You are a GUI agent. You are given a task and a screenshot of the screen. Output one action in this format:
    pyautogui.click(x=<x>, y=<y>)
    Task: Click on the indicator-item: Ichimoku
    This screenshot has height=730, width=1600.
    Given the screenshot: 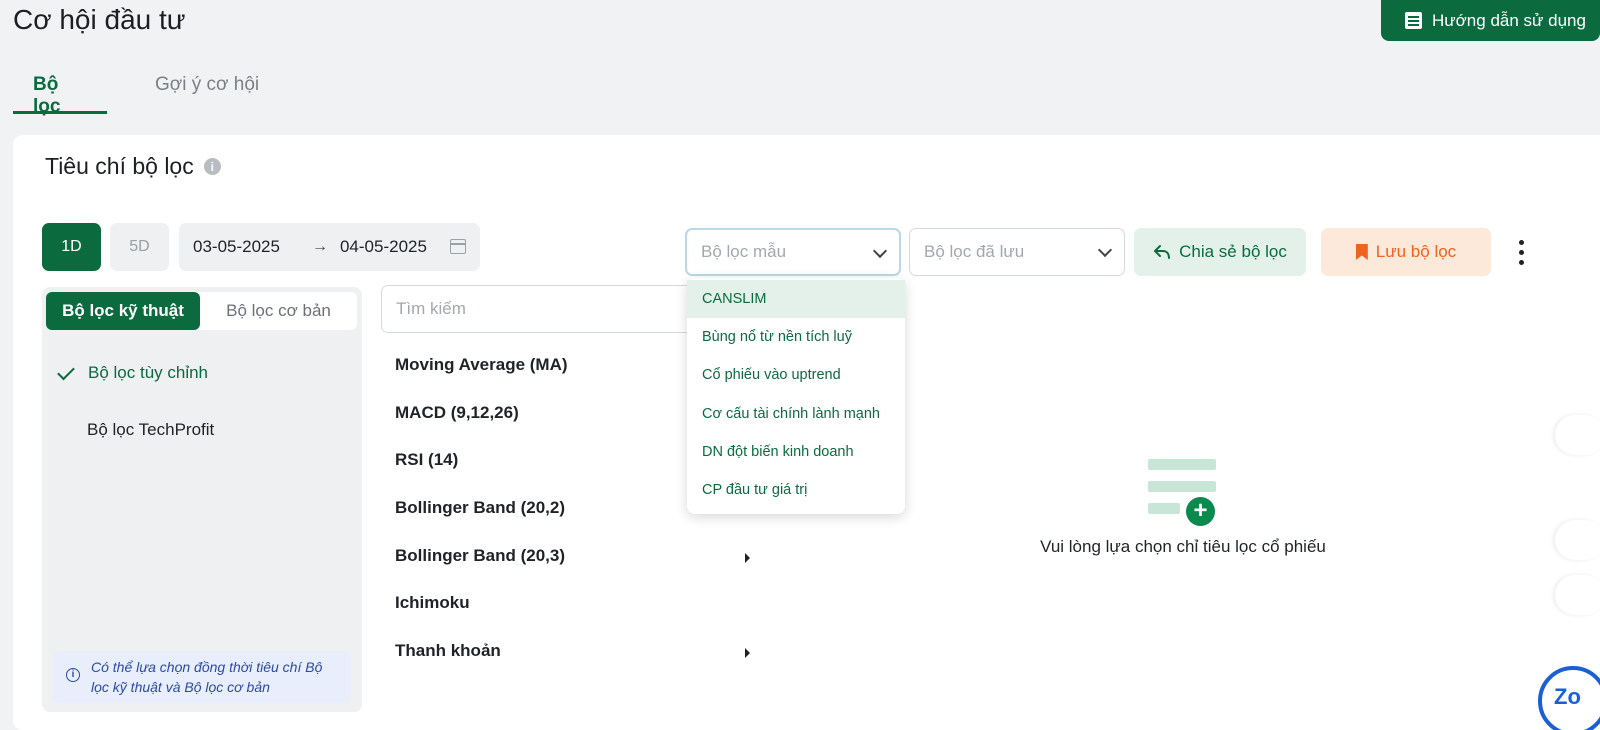 What is the action you would take?
    pyautogui.click(x=580, y=609)
    